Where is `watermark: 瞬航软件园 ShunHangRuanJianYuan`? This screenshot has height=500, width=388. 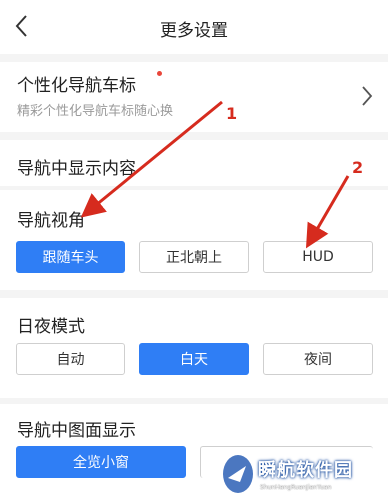 watermark: 瞬航软件园 ShunHangRuanJianYuan is located at coordinates (303, 475).